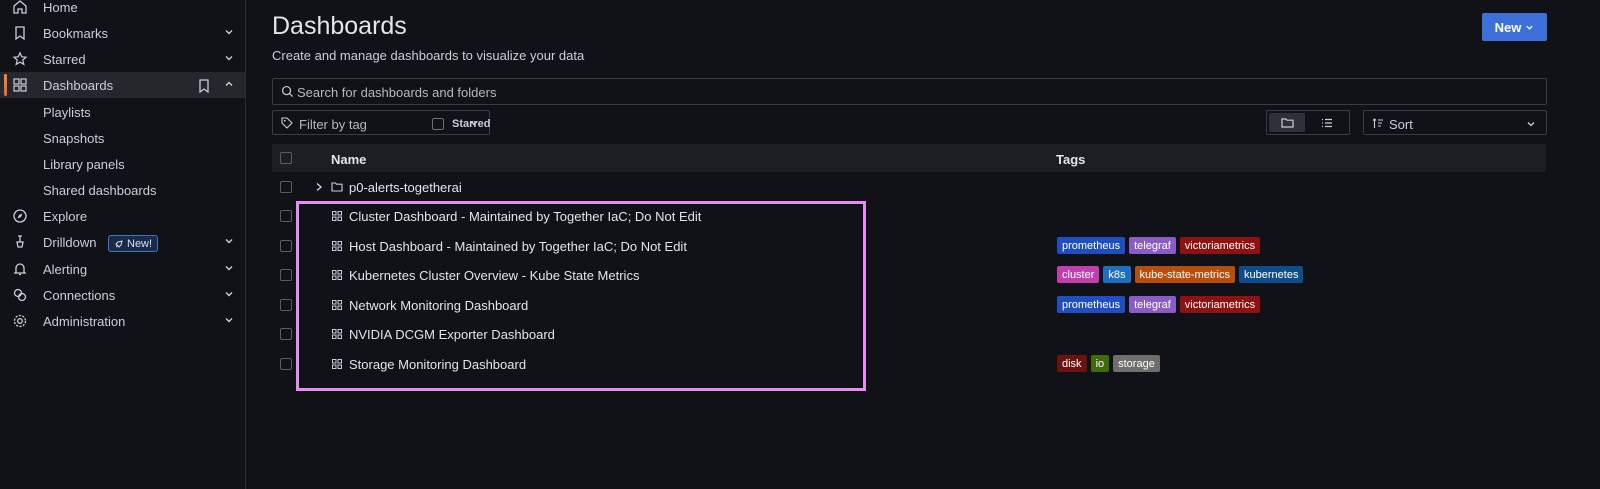  Describe the element at coordinates (1071, 159) in the screenshot. I see `column-header-tags: Tags` at that location.